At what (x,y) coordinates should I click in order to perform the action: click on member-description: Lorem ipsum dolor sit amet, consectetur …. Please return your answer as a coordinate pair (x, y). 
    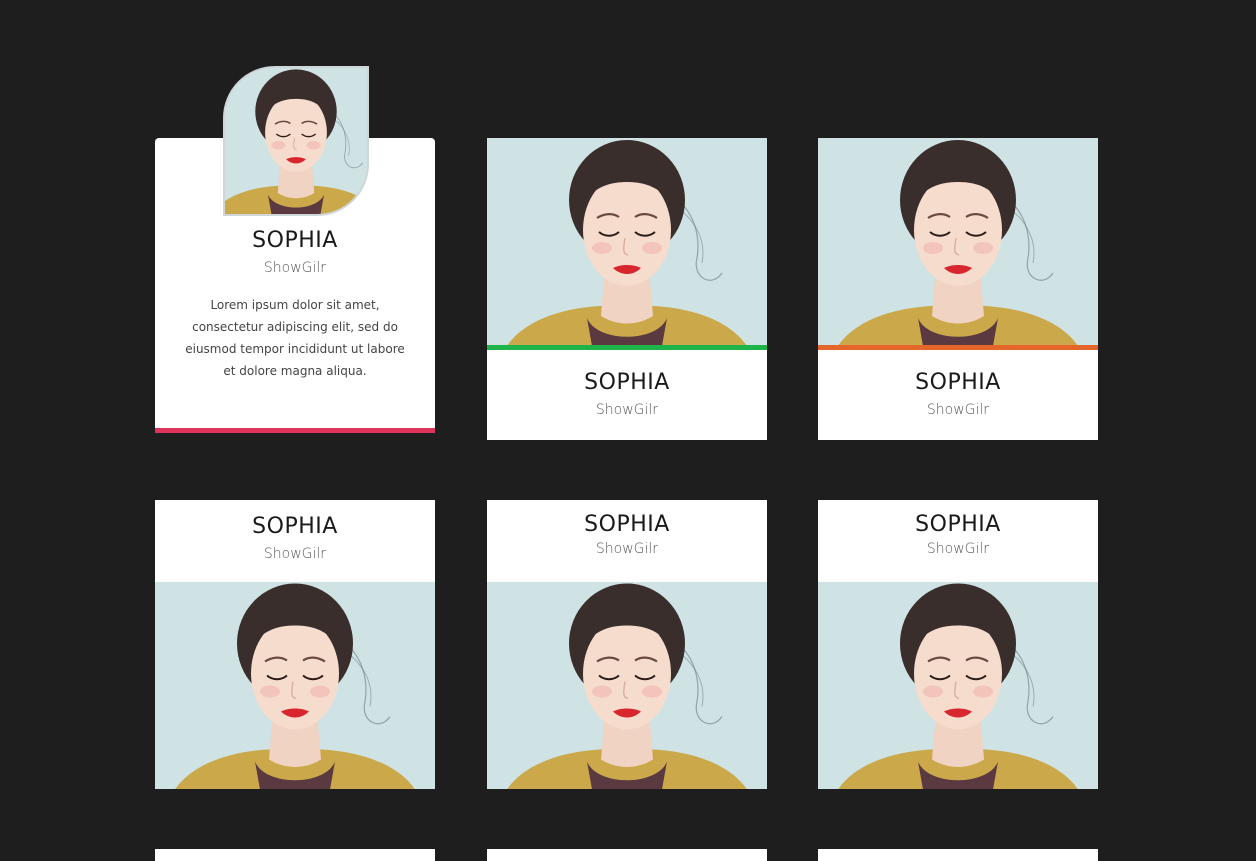
    Looking at the image, I should click on (295, 338).